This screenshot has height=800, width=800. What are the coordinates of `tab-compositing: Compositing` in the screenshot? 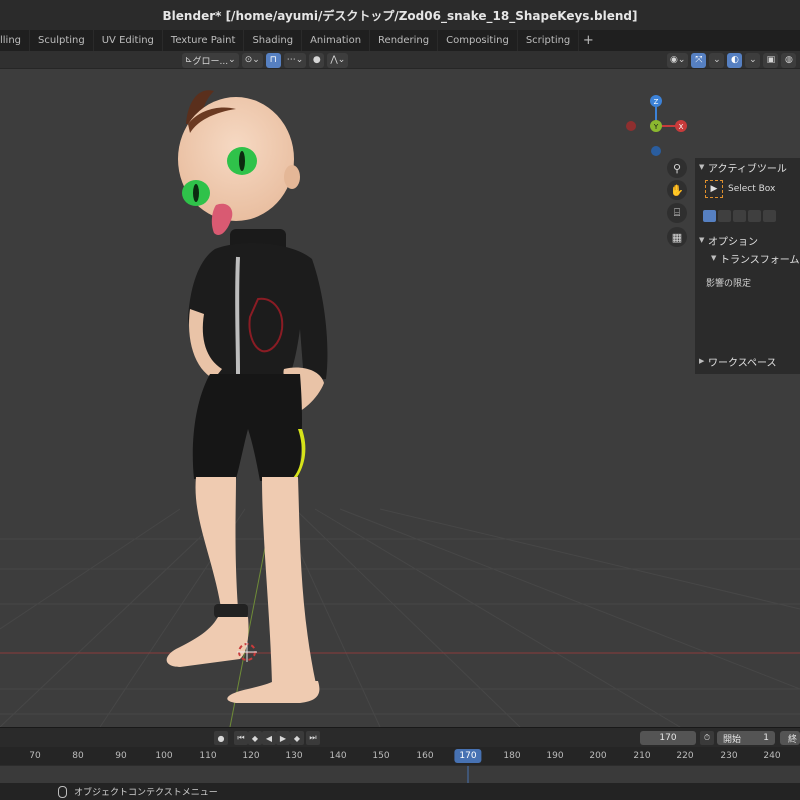 It's located at (478, 40).